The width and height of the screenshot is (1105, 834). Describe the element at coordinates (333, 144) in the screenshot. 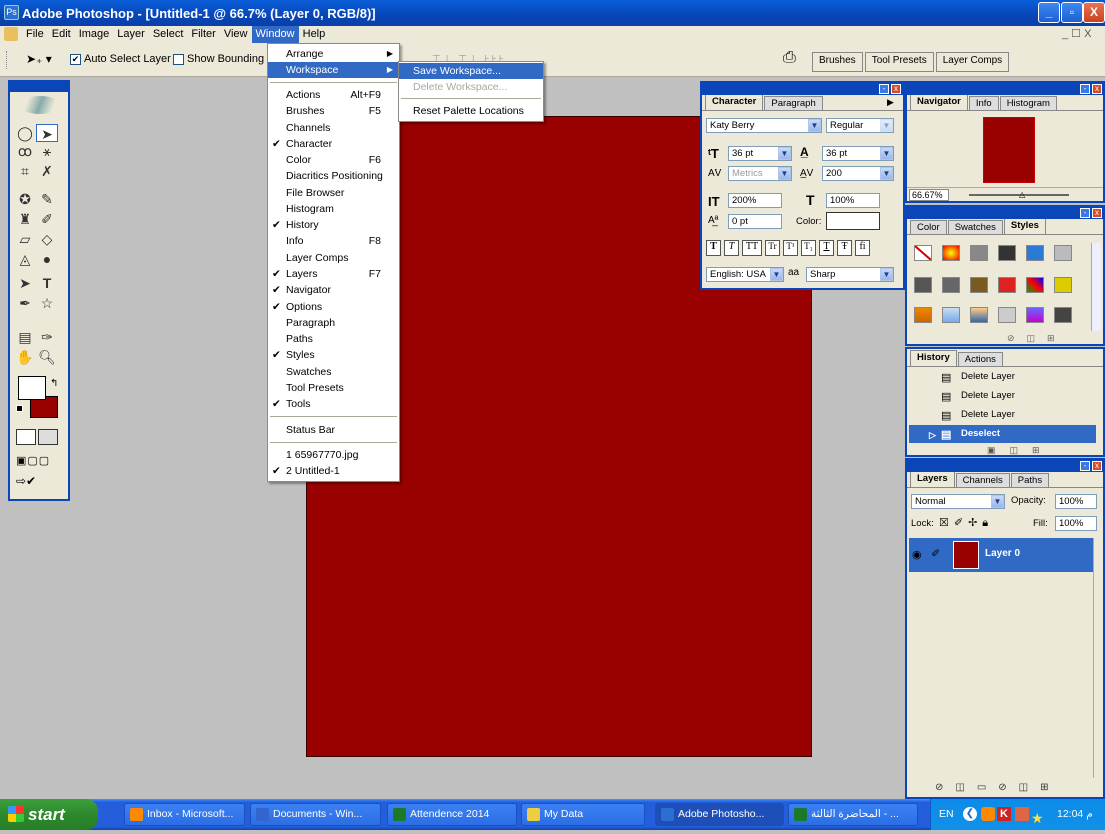

I see `menu-item-character: ✔ Character` at that location.